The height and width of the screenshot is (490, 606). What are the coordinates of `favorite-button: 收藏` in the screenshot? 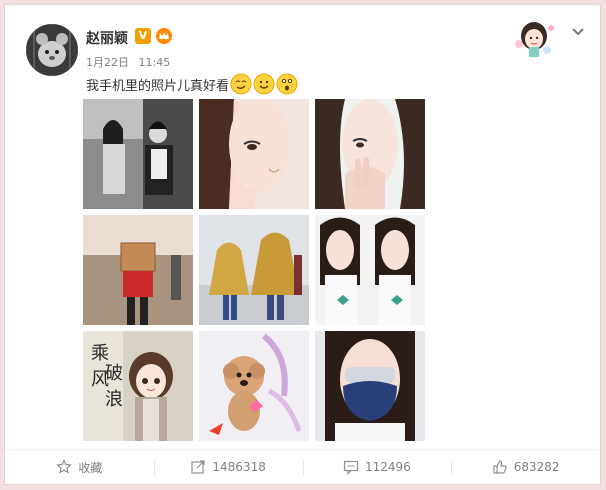 It's located at (79, 467).